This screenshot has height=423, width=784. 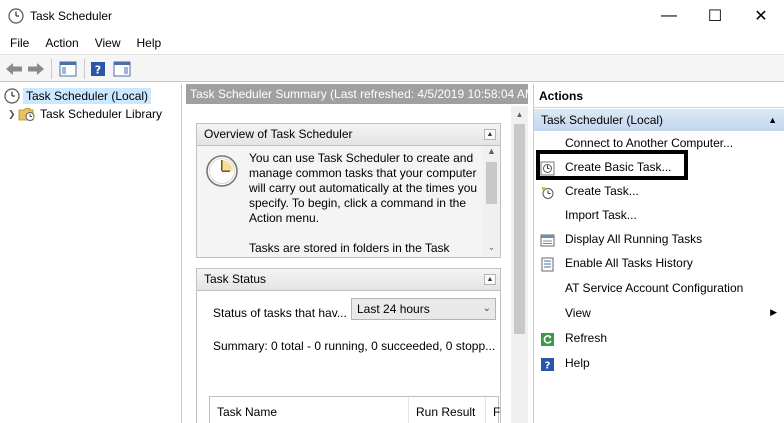 What do you see at coordinates (61, 43) in the screenshot?
I see `menu-action: Action` at bounding box center [61, 43].